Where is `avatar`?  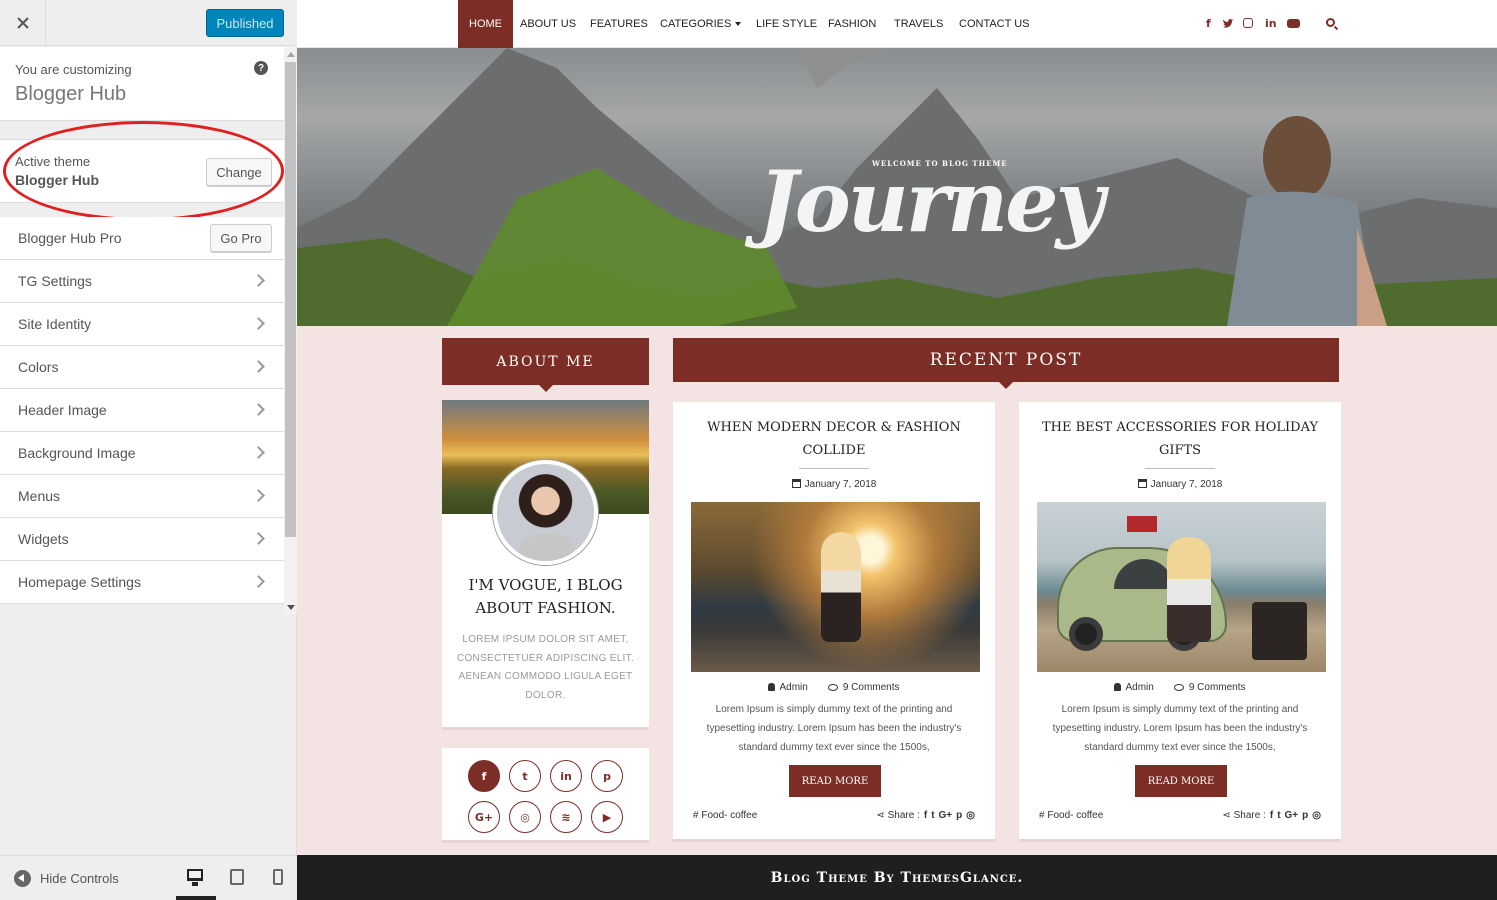
avatar is located at coordinates (545, 512).